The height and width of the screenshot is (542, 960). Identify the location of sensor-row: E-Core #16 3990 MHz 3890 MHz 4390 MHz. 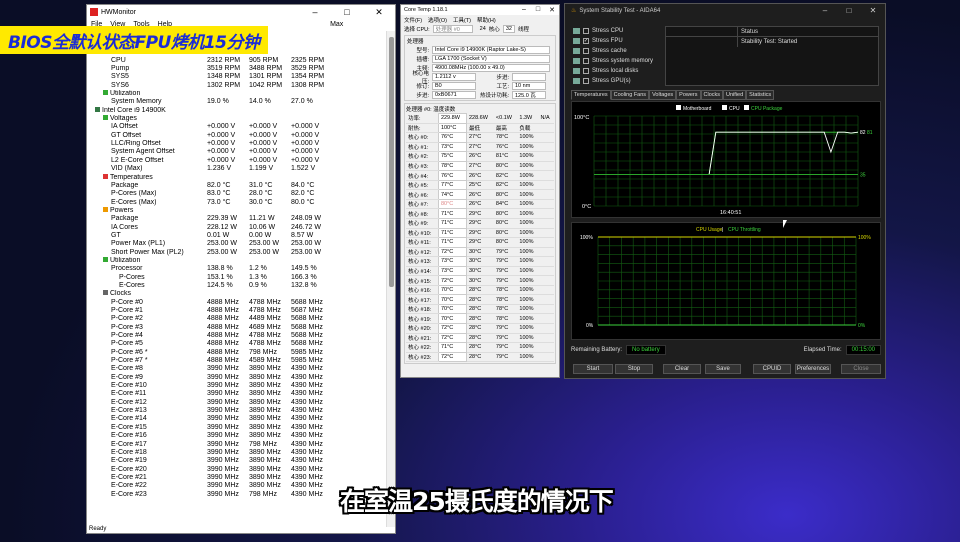
(237, 436).